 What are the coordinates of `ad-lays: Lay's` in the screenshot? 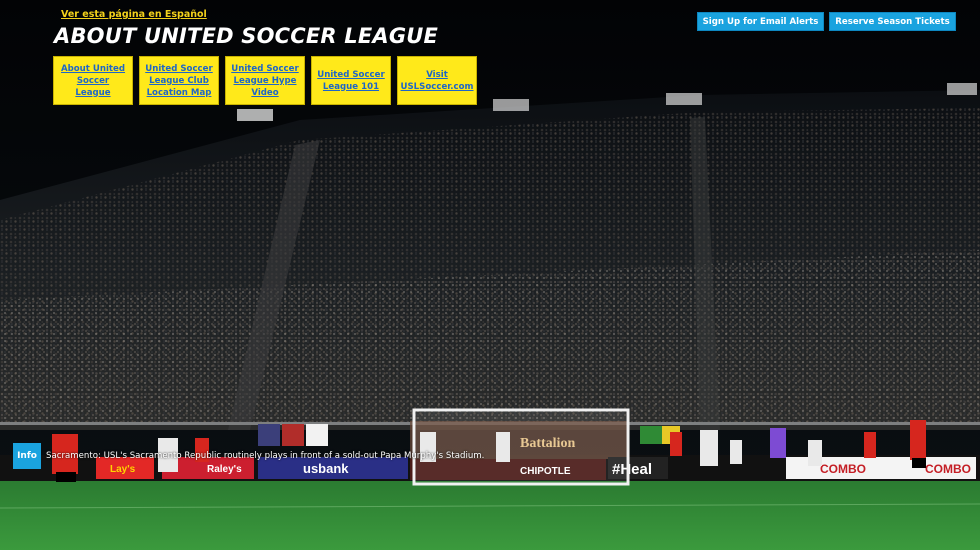 It's located at (123, 469).